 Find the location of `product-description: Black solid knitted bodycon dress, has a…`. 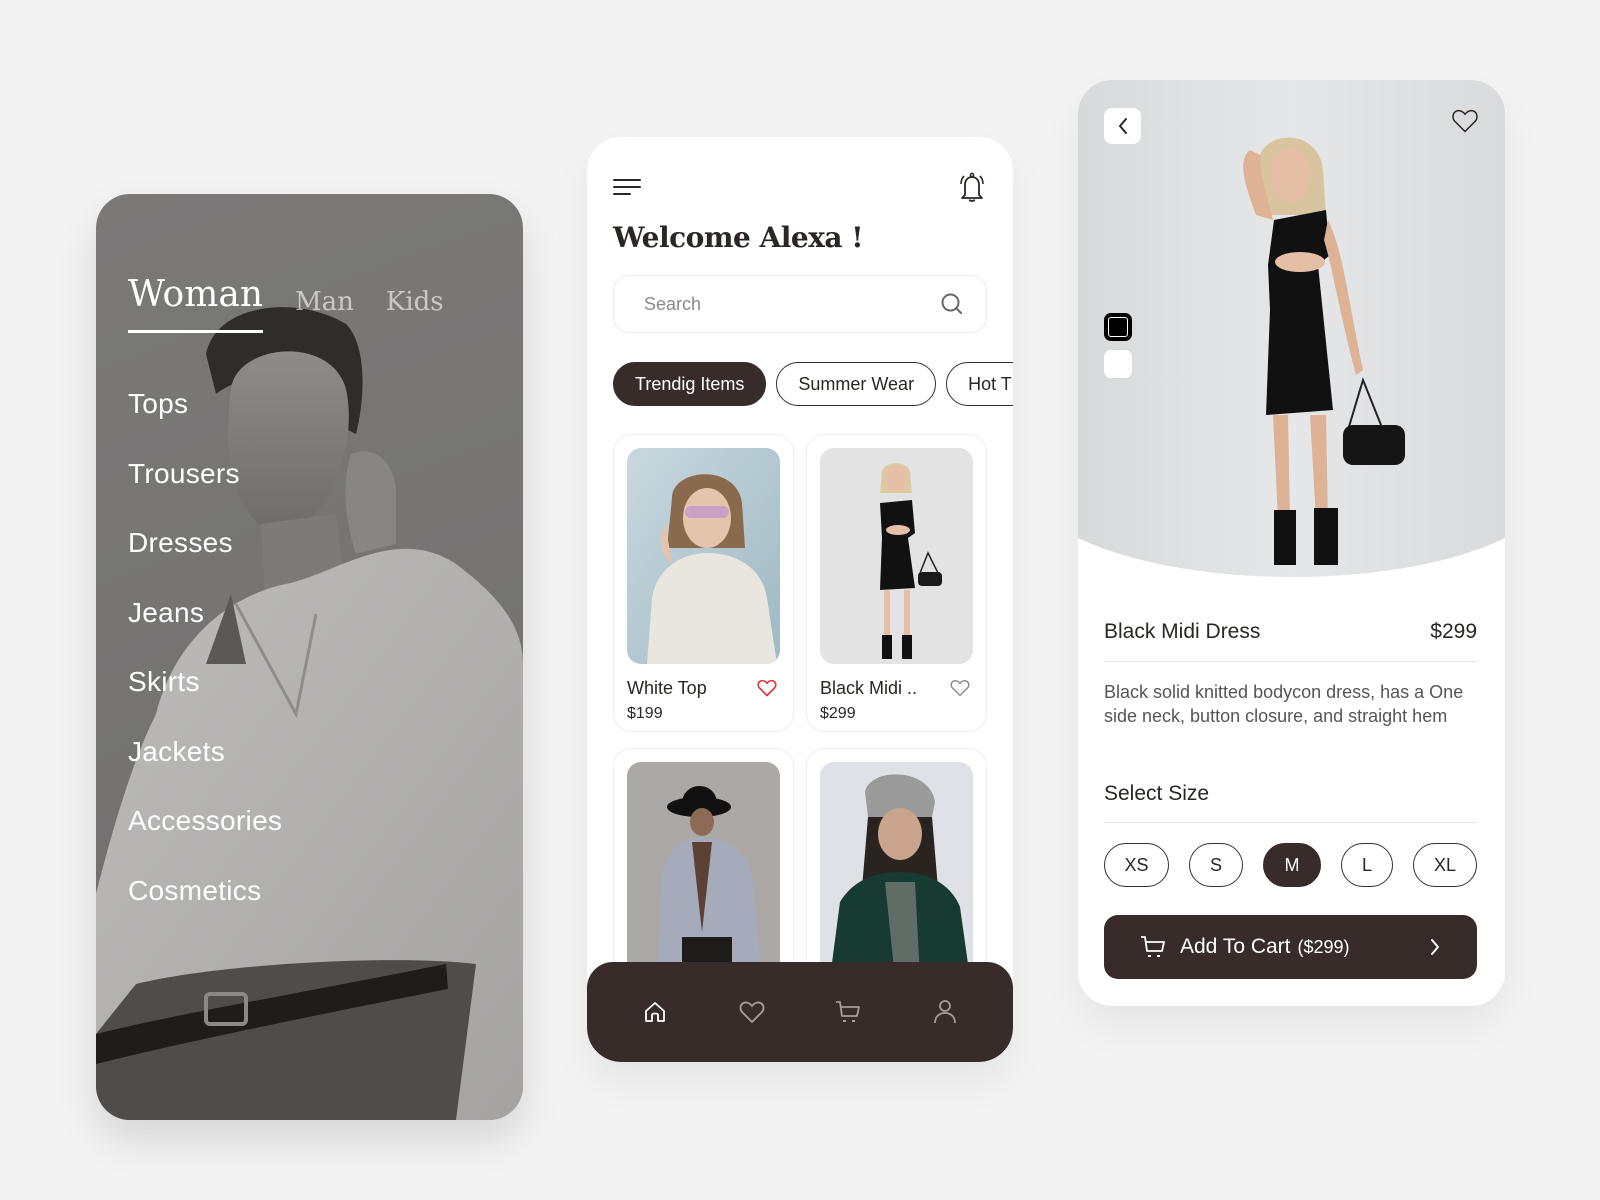

product-description: Black solid knitted bodycon dress, has a… is located at coordinates (1284, 704).